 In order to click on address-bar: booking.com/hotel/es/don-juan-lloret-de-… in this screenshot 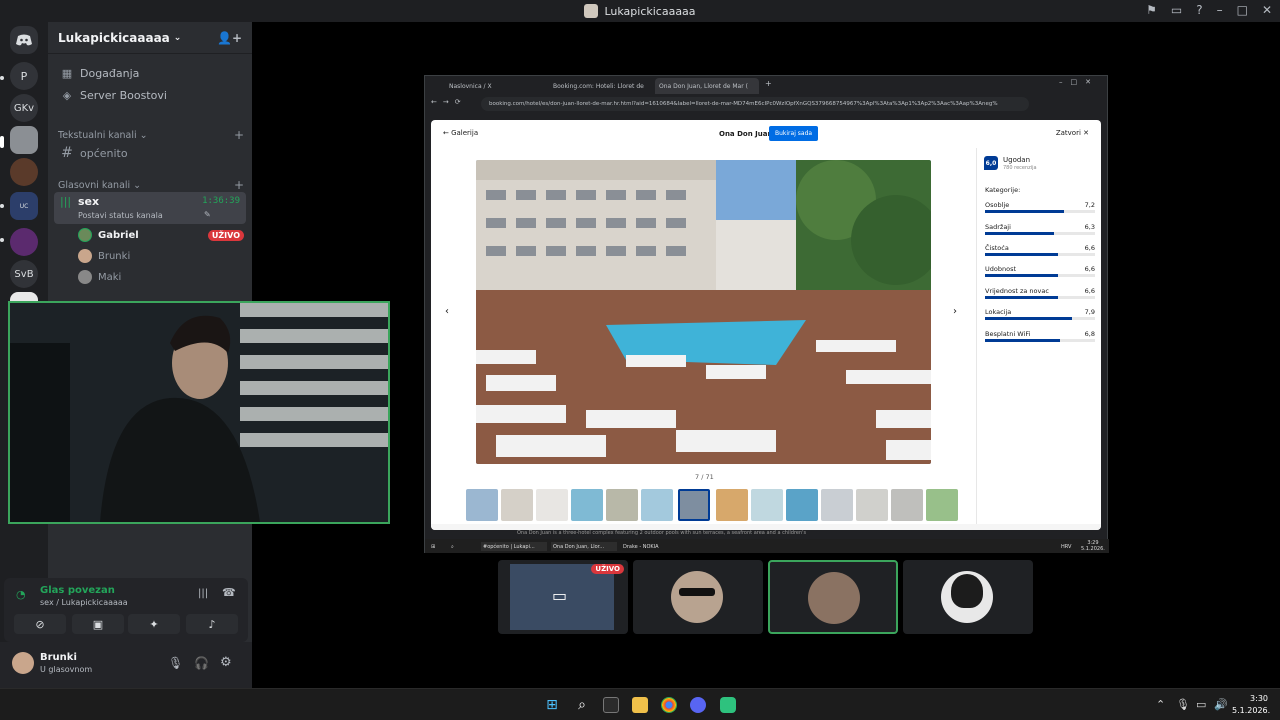, I will do `click(755, 104)`.